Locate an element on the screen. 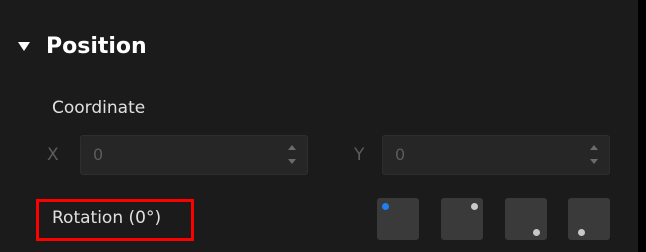 The image size is (646, 252). panel-edge is located at coordinates (642, 126).